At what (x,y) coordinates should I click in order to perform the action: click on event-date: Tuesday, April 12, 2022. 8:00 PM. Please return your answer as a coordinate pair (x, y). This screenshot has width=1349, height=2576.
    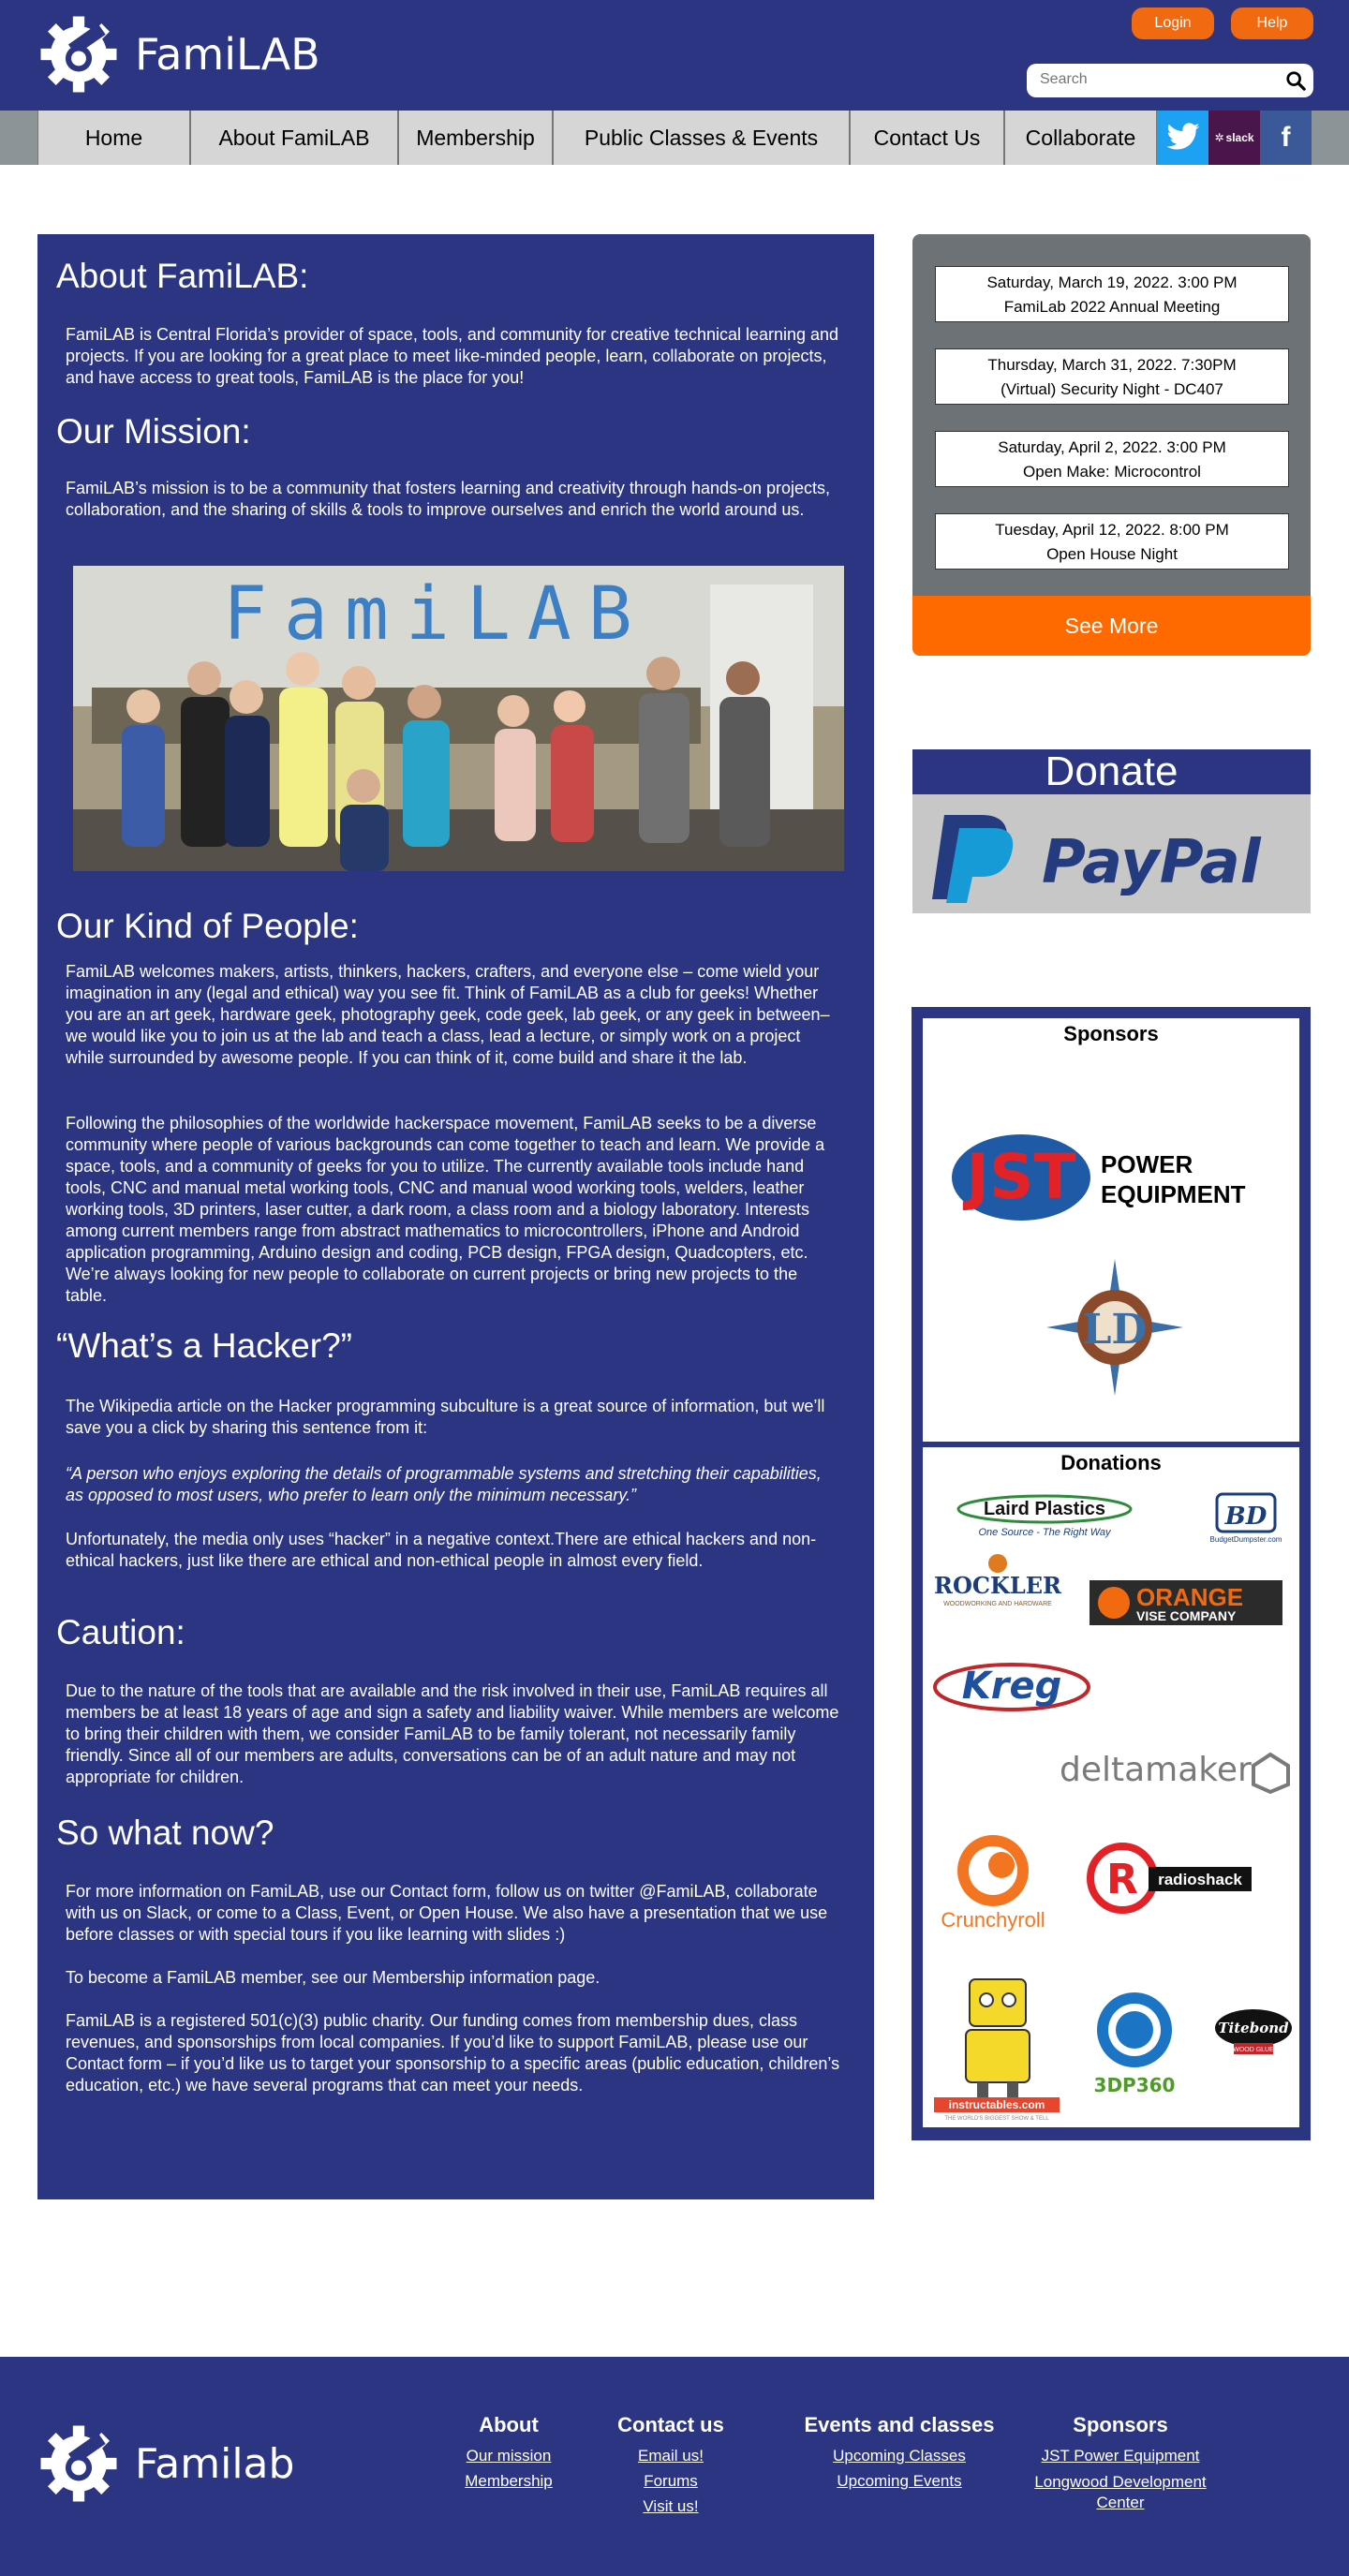
    Looking at the image, I should click on (1112, 530).